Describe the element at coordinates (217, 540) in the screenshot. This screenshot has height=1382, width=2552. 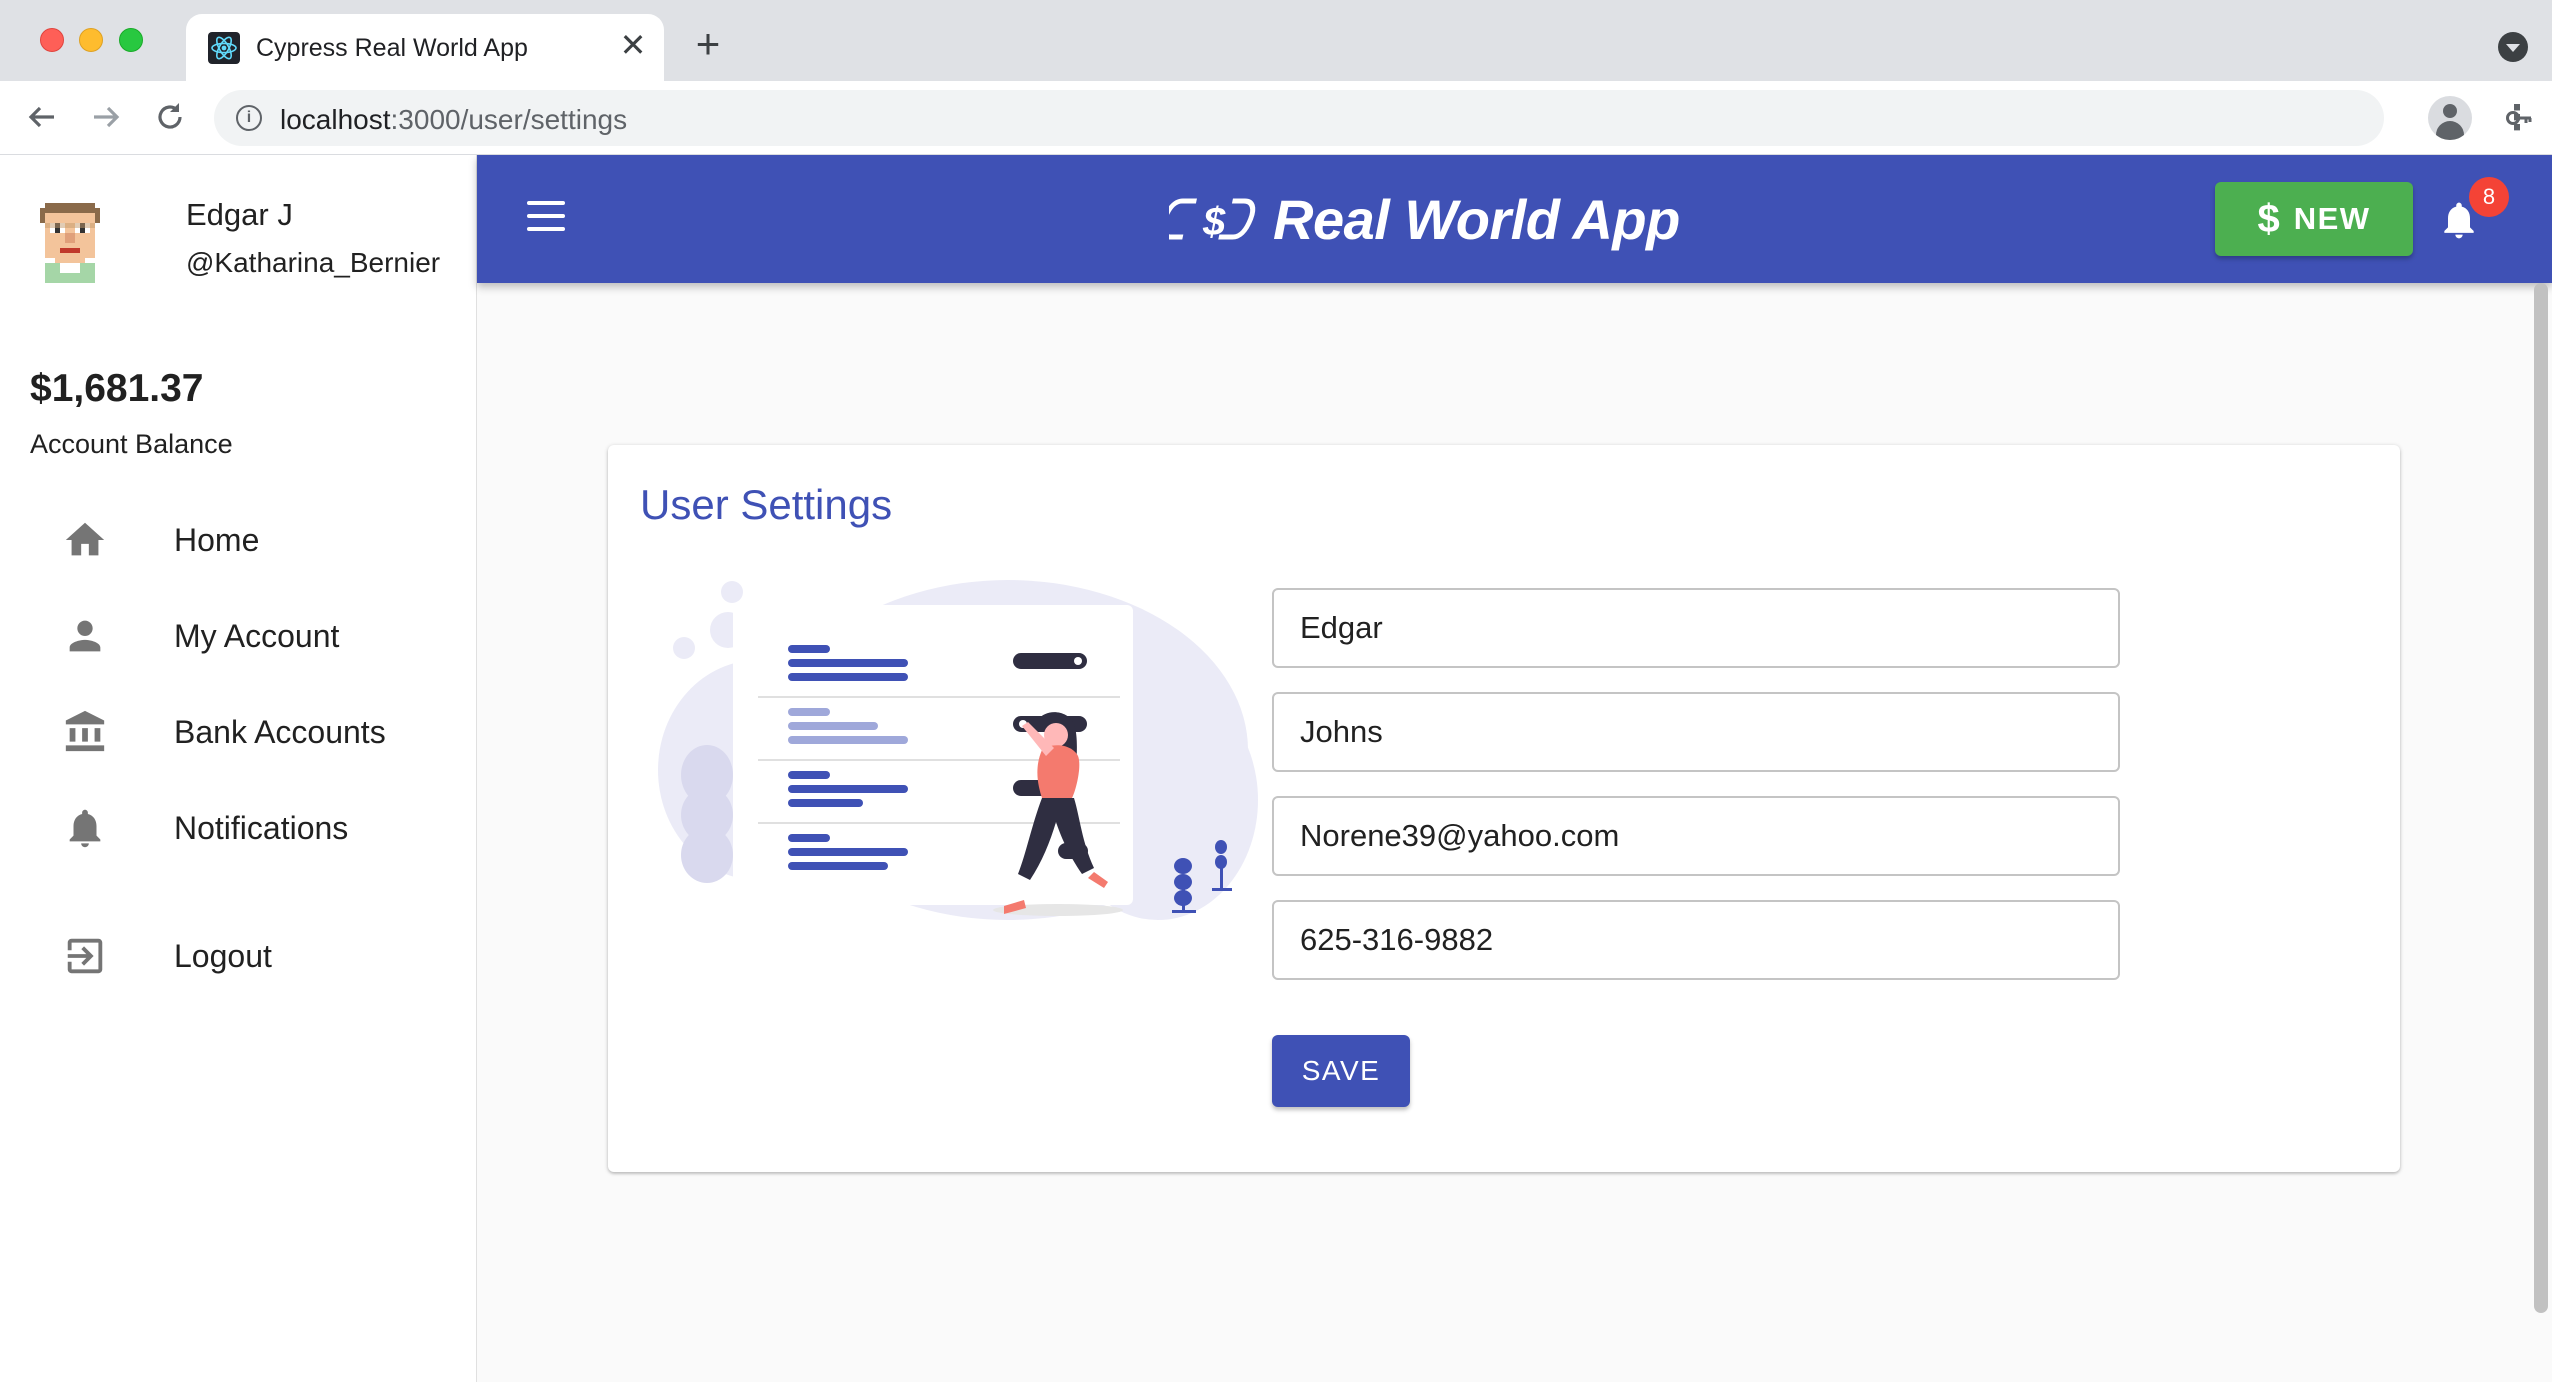
I see `sidebar-item-label: Home` at that location.